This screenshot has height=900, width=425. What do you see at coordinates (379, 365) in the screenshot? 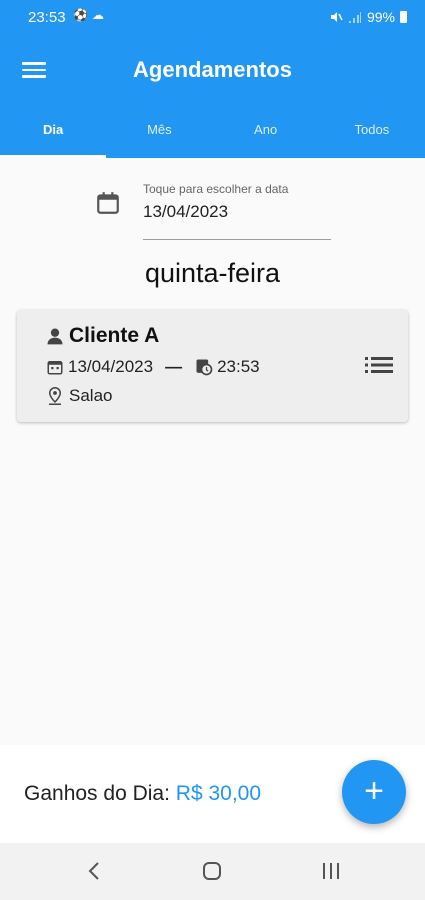
I see `list-icon` at bounding box center [379, 365].